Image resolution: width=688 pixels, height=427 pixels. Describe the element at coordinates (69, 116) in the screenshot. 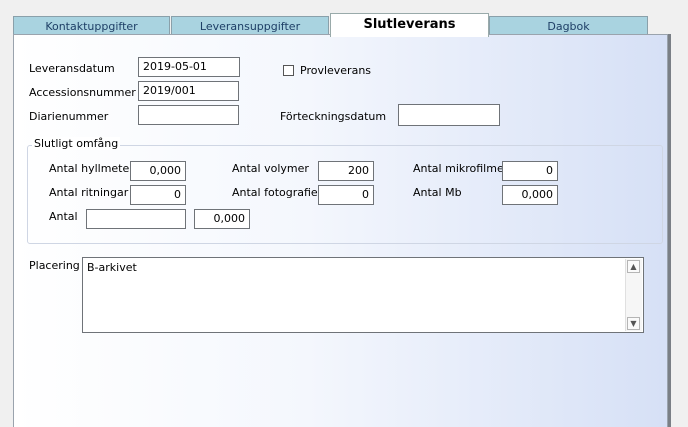

I see `diarienummer-label: Diarienummer` at that location.